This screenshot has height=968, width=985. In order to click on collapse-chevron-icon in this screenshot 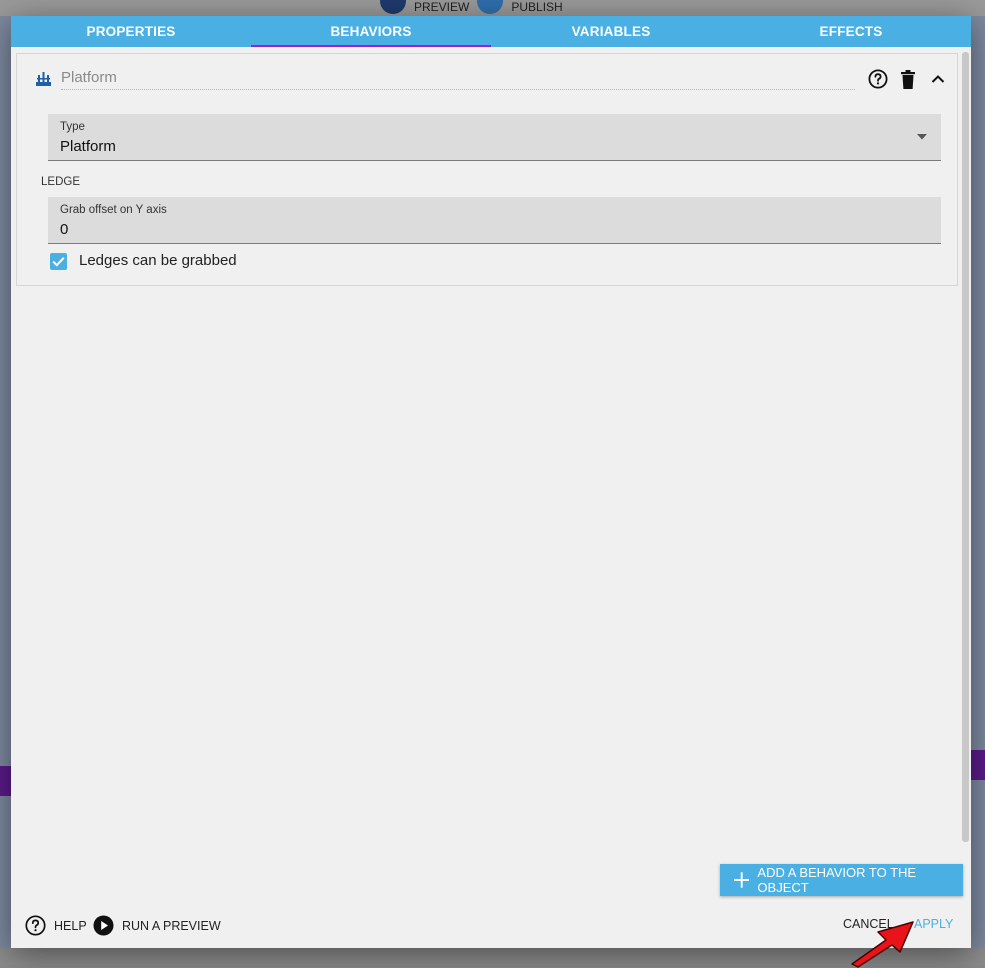, I will do `click(938, 79)`.